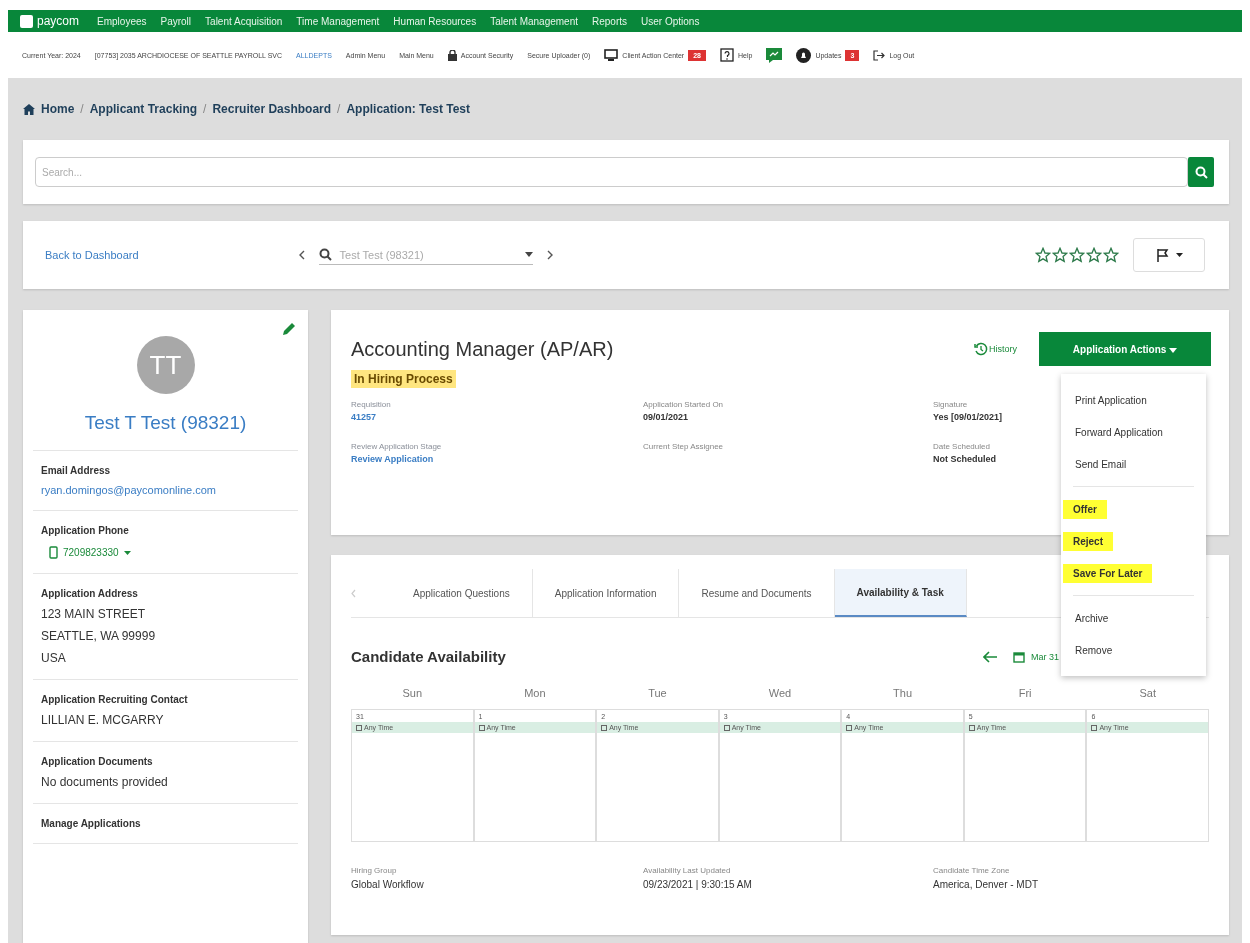  I want to click on paycom-logo: paycom, so click(50, 21).